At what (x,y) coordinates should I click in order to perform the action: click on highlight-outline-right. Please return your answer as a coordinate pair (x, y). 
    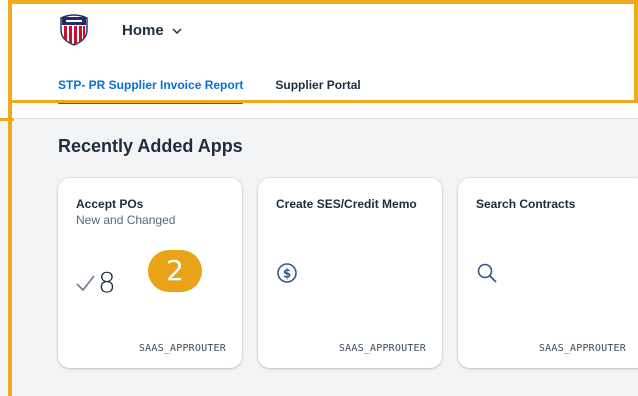
    Looking at the image, I should click on (636, 50).